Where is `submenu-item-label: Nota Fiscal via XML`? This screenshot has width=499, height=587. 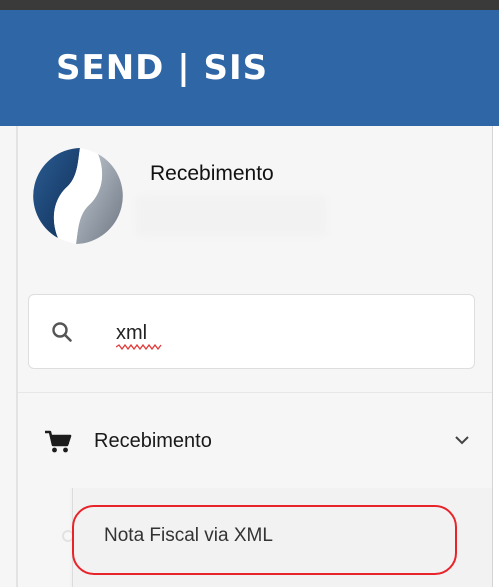 submenu-item-label: Nota Fiscal via XML is located at coordinates (188, 535).